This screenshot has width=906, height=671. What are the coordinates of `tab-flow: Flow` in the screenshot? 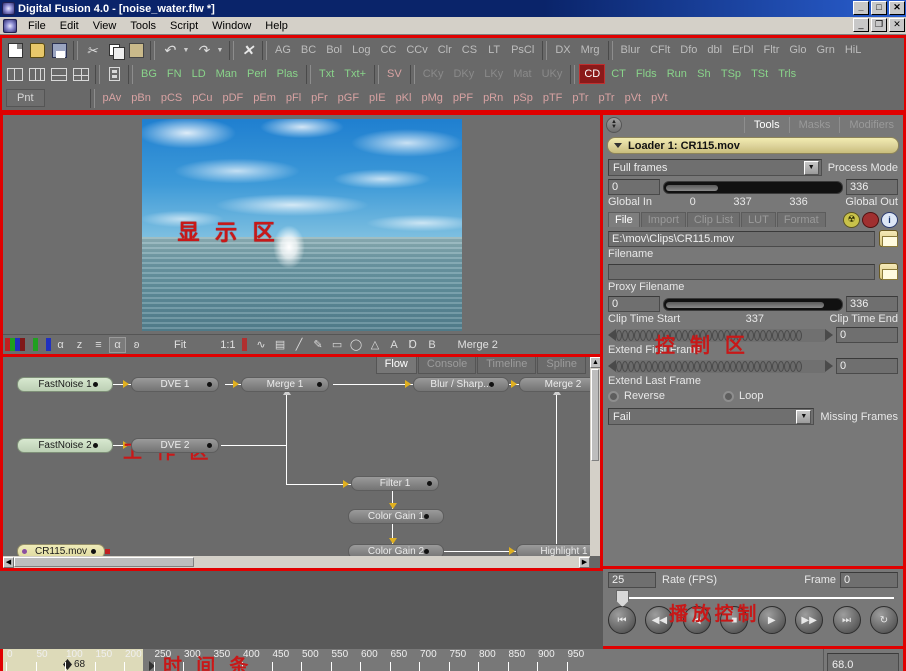 It's located at (396, 365).